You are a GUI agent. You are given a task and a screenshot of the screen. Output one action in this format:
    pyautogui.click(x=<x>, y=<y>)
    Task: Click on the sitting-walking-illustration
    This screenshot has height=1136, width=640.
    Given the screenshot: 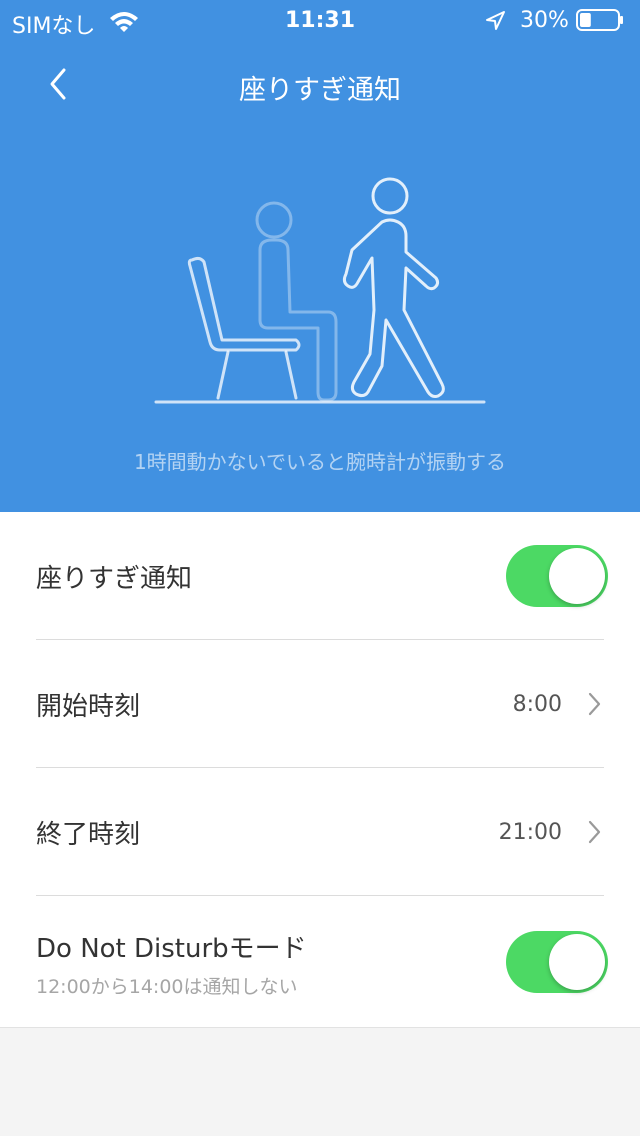 What is the action you would take?
    pyautogui.click(x=320, y=290)
    